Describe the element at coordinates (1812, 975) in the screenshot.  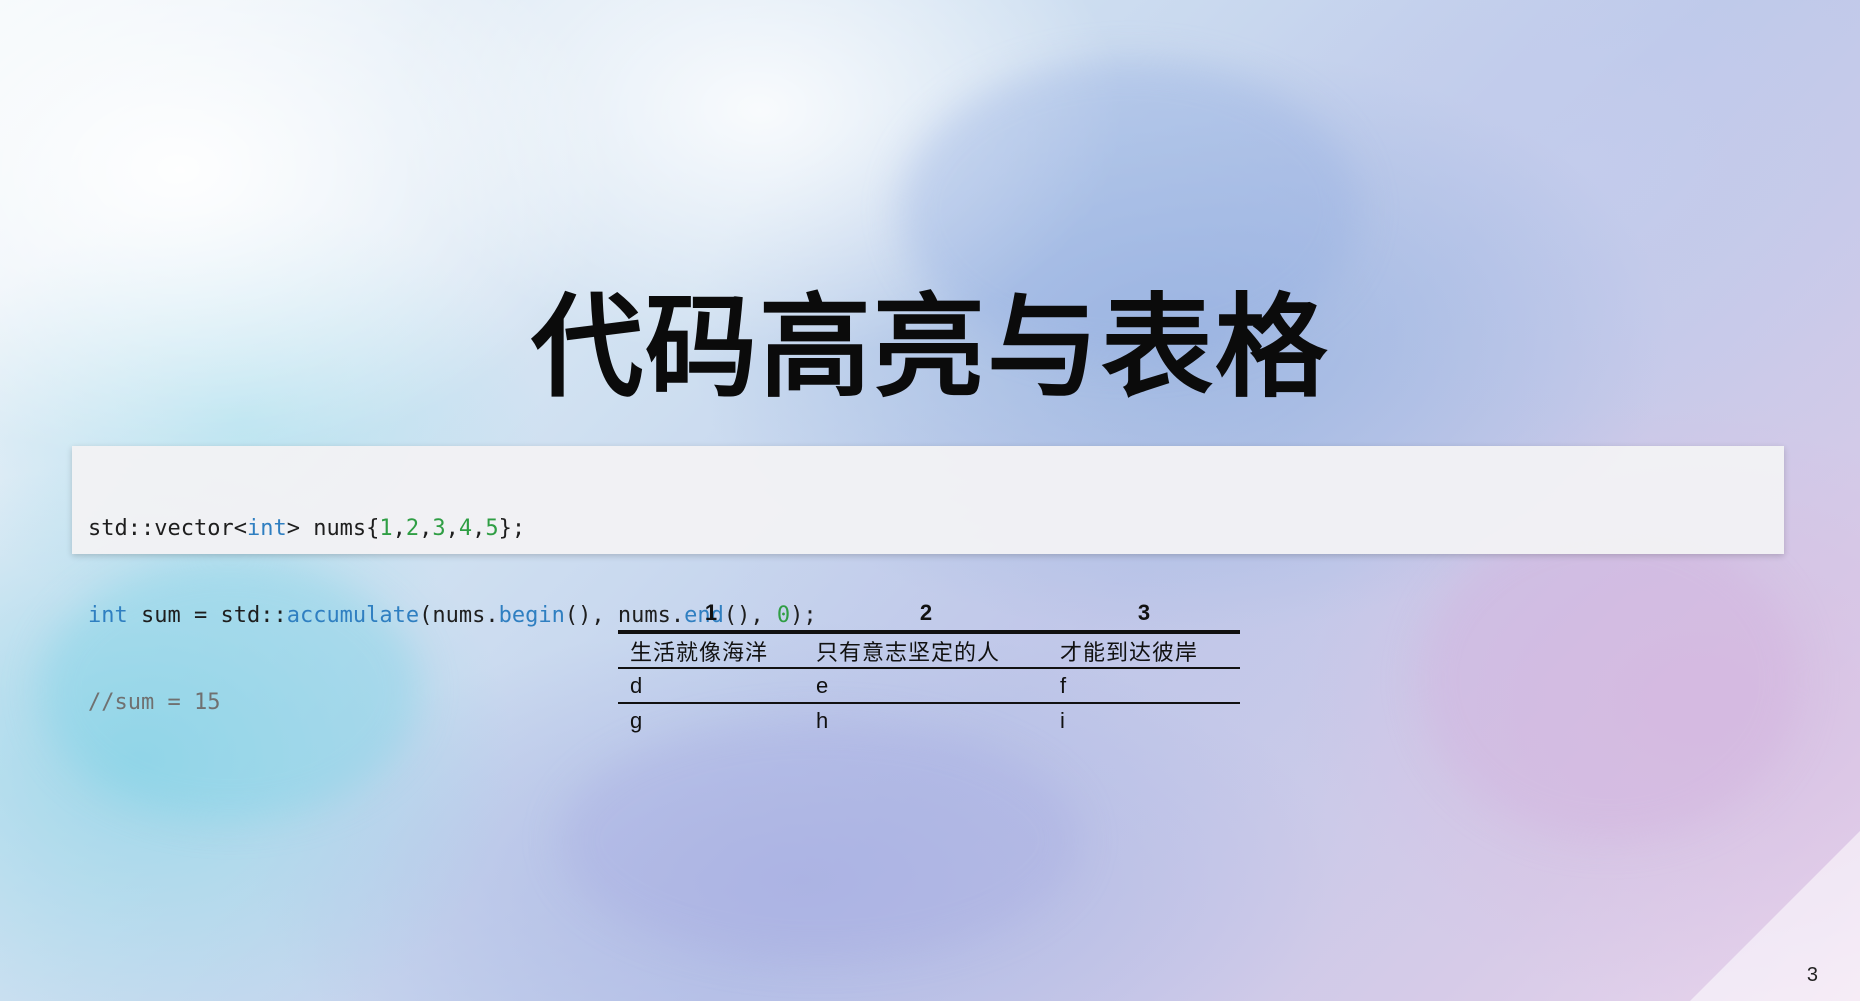
I see `page-number: 3` at that location.